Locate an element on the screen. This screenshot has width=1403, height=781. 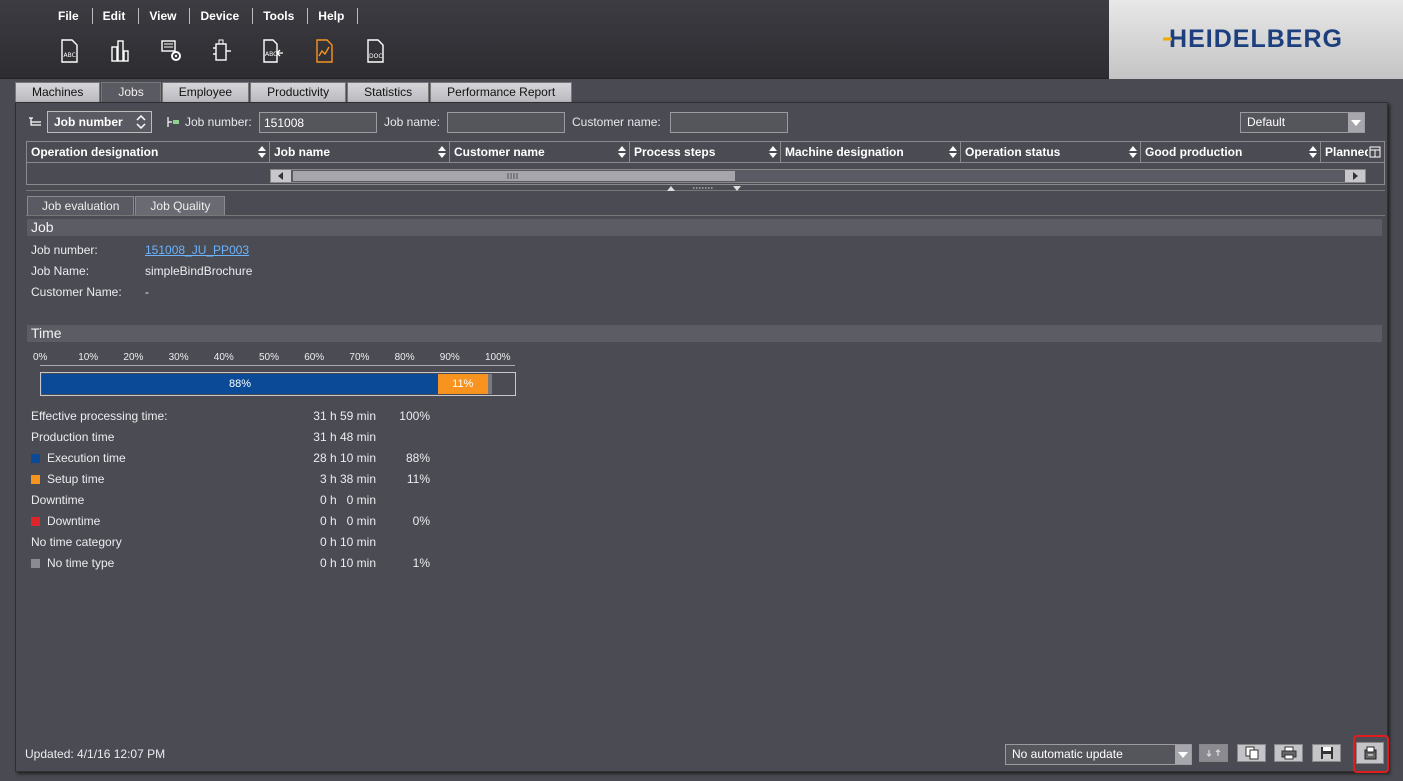
menu-view: View is located at coordinates (165, 16).